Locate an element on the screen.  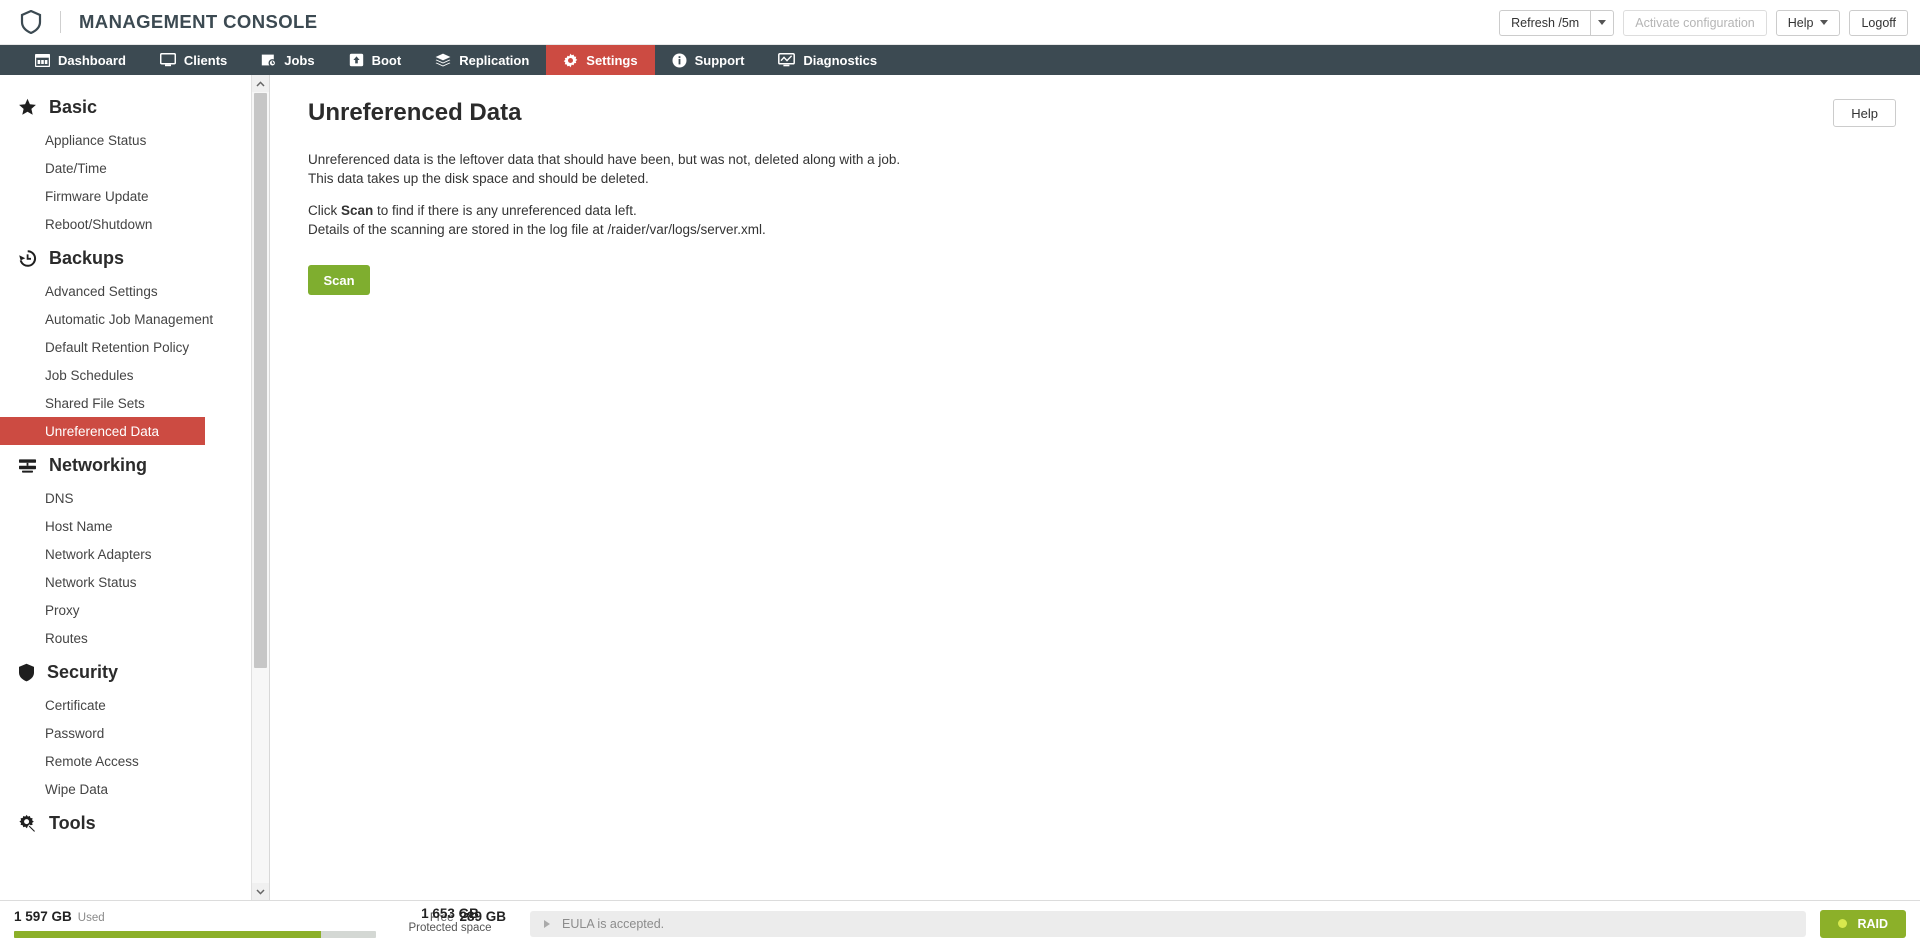
star-icon is located at coordinates (27, 107).